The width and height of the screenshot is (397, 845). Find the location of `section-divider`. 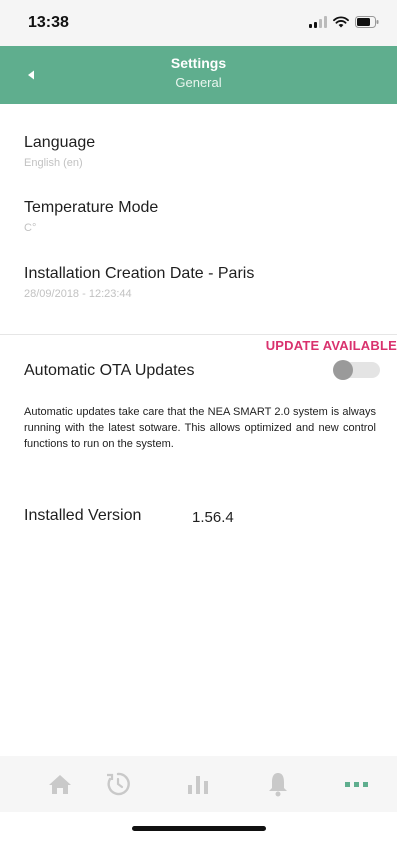

section-divider is located at coordinates (198, 334).